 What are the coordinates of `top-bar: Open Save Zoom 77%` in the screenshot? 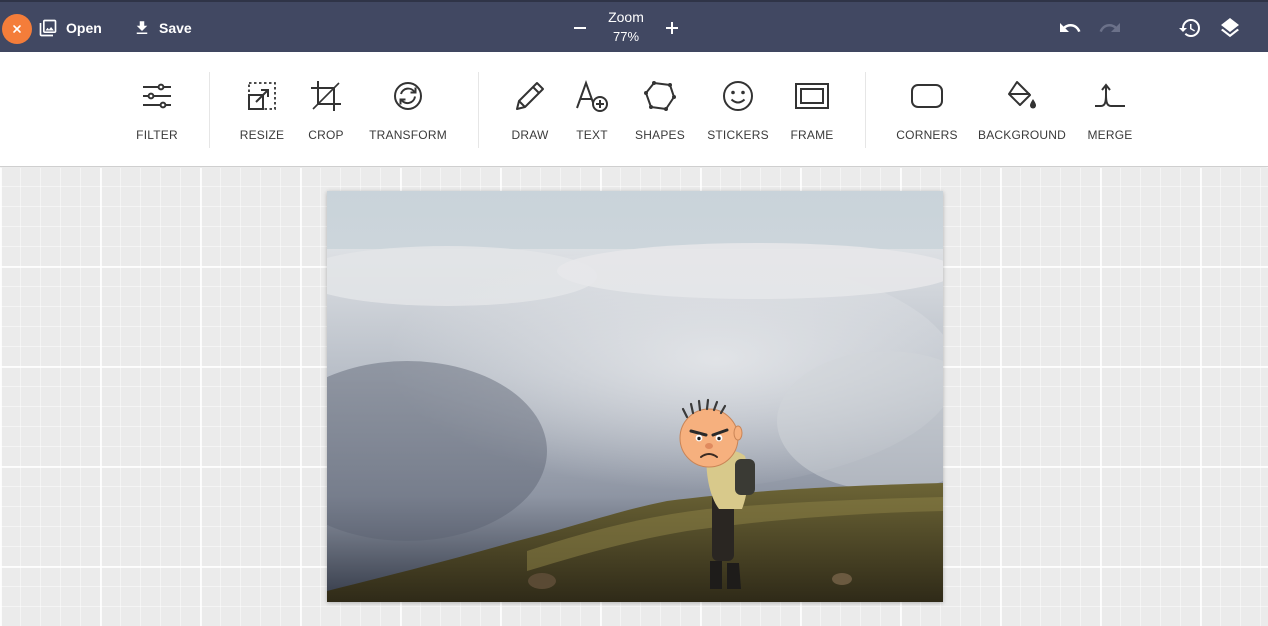 It's located at (634, 26).